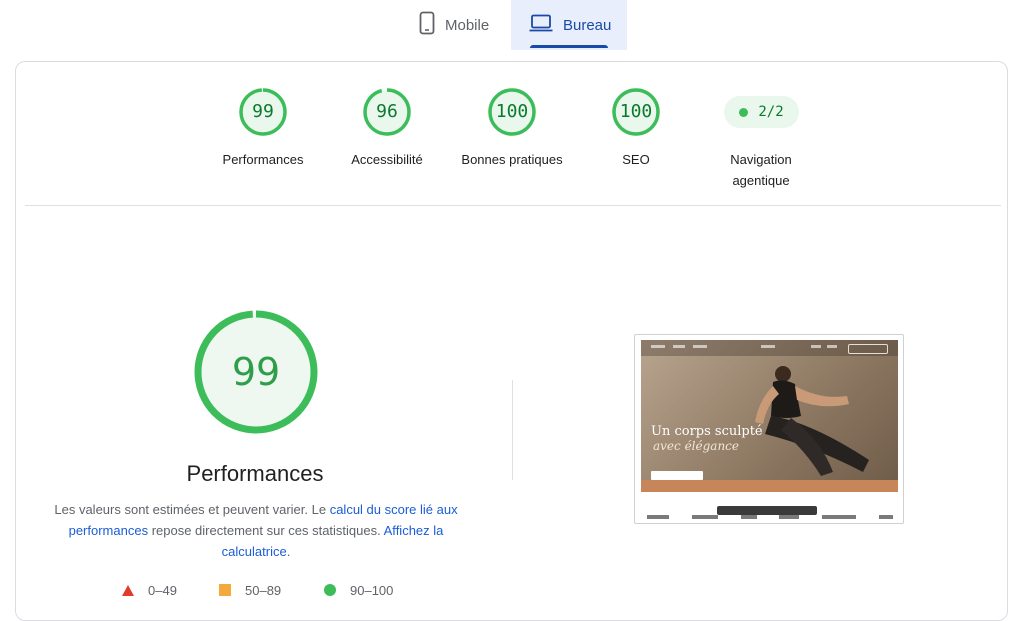  What do you see at coordinates (467, 25) in the screenshot?
I see `tab-mobile-label: Mobile` at bounding box center [467, 25].